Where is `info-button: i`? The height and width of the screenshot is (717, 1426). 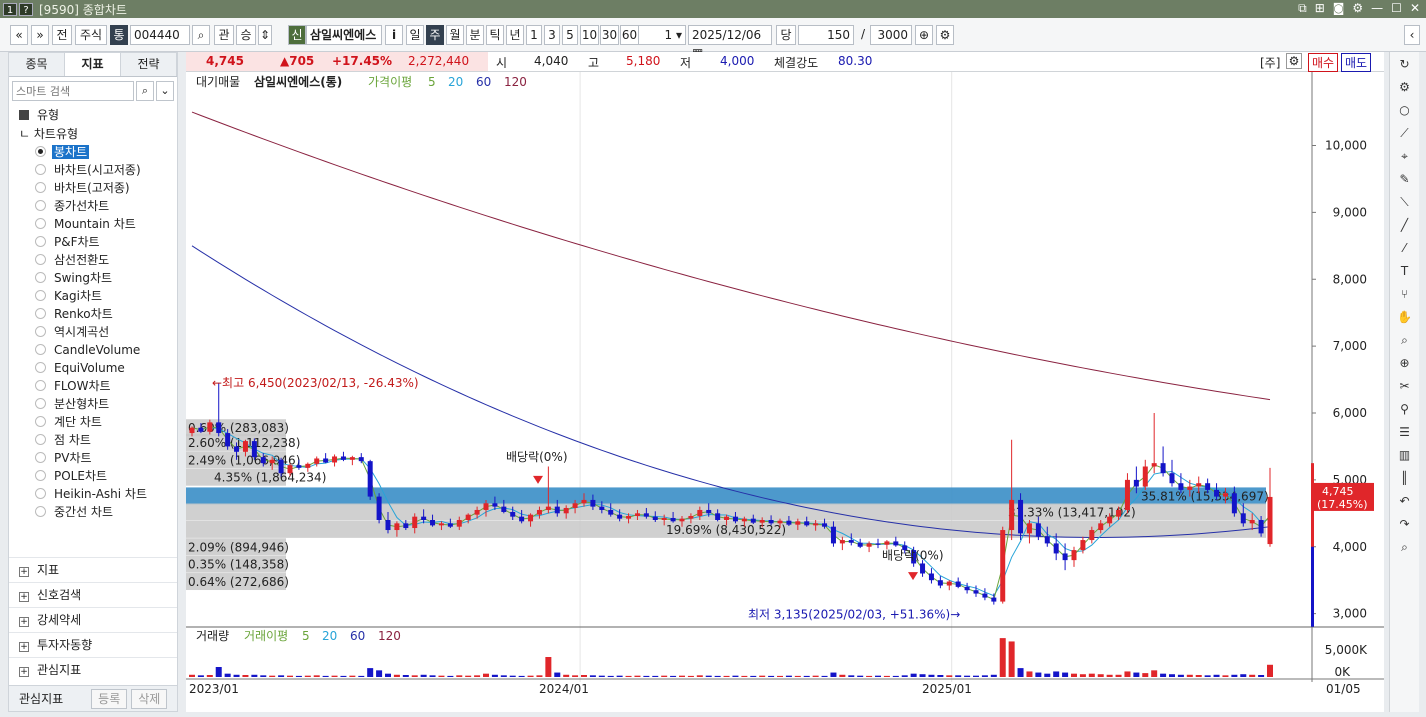
info-button: i is located at coordinates (394, 35).